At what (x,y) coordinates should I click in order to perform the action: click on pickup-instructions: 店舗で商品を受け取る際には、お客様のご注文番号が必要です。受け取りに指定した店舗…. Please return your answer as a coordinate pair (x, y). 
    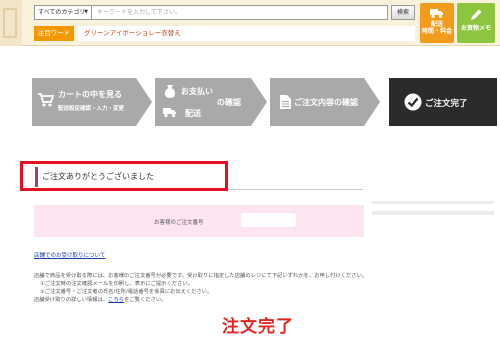
    Looking at the image, I should click on (200, 288).